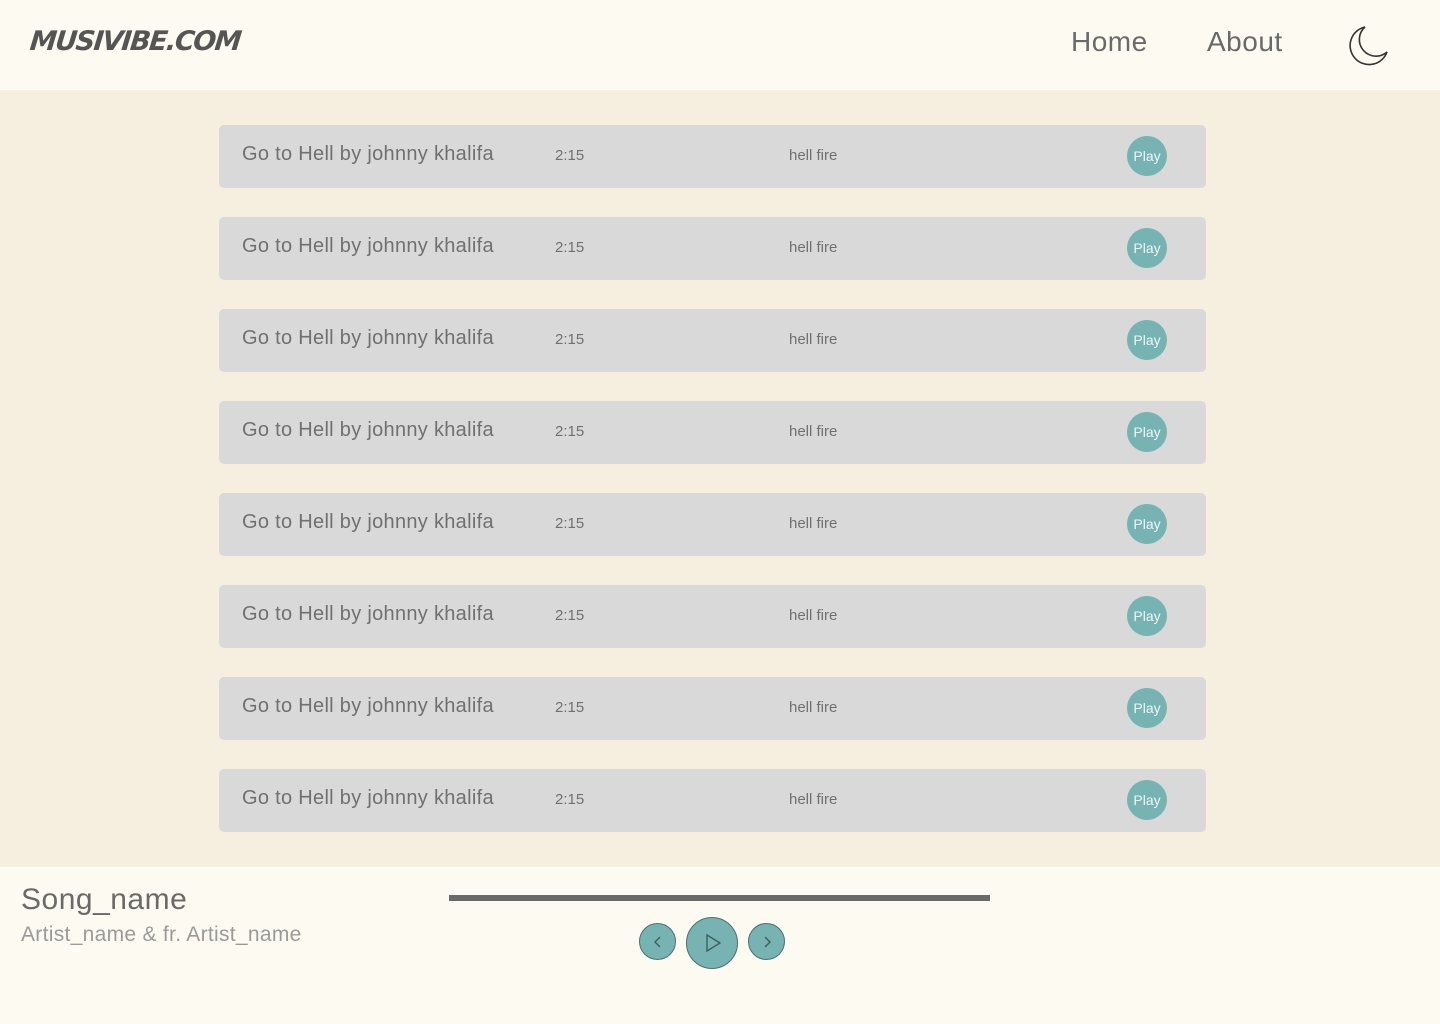  Describe the element at coordinates (104, 899) in the screenshot. I see `now-playing-song: Song_name` at that location.